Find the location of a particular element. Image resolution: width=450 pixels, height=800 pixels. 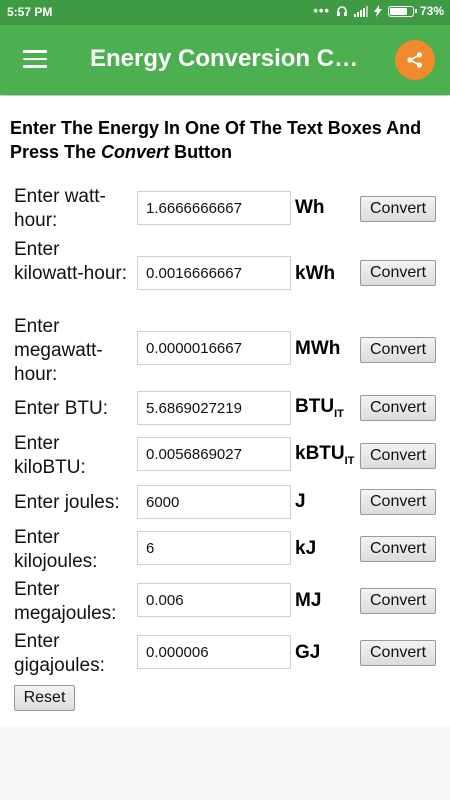

joules-label: Enter joules: is located at coordinates (67, 502).